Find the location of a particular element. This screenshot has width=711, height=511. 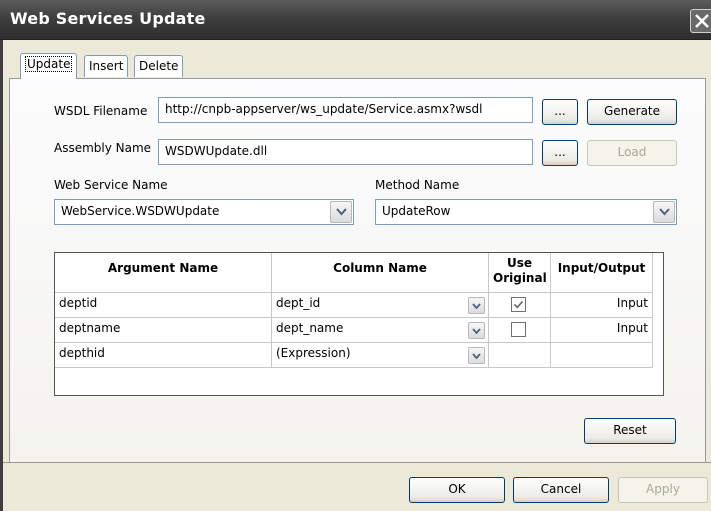

column-header-argument-name: Argument Name is located at coordinates (163, 273).